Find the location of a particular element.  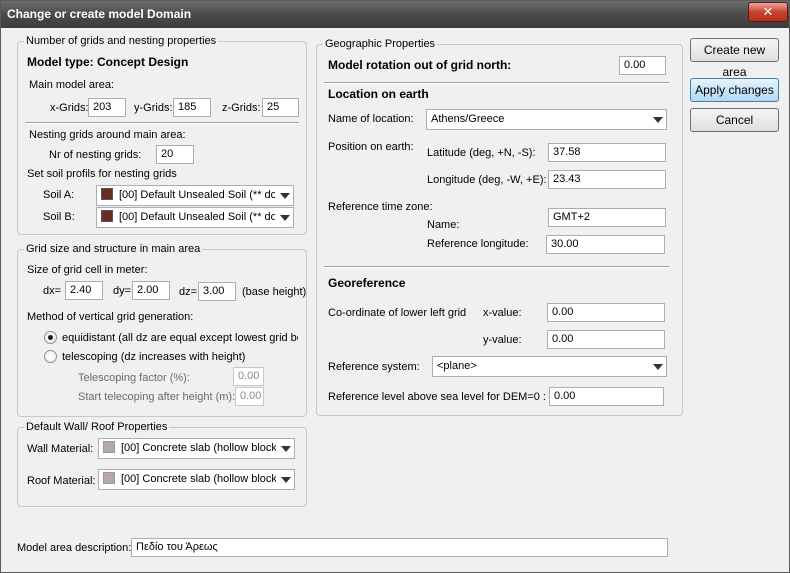

soil-a-swatch is located at coordinates (107, 194).